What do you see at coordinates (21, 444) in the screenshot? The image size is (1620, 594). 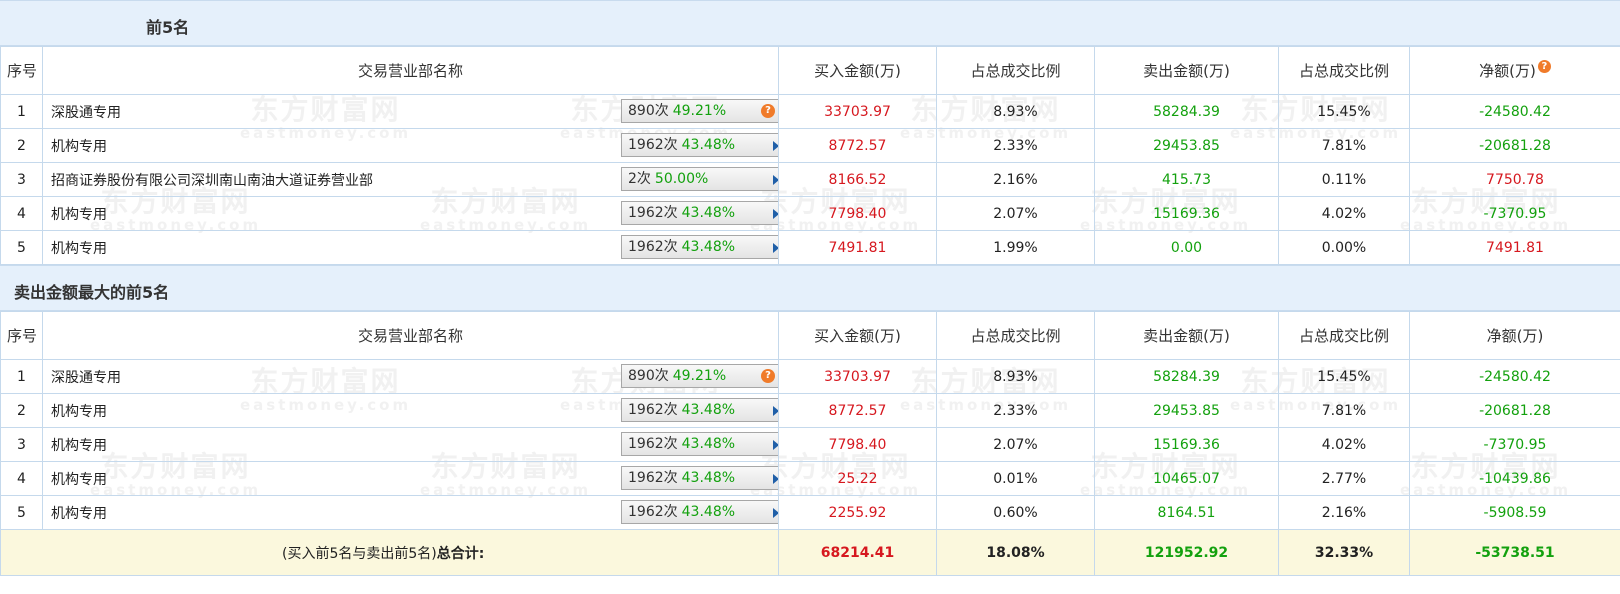 I see `row-index: 3` at bounding box center [21, 444].